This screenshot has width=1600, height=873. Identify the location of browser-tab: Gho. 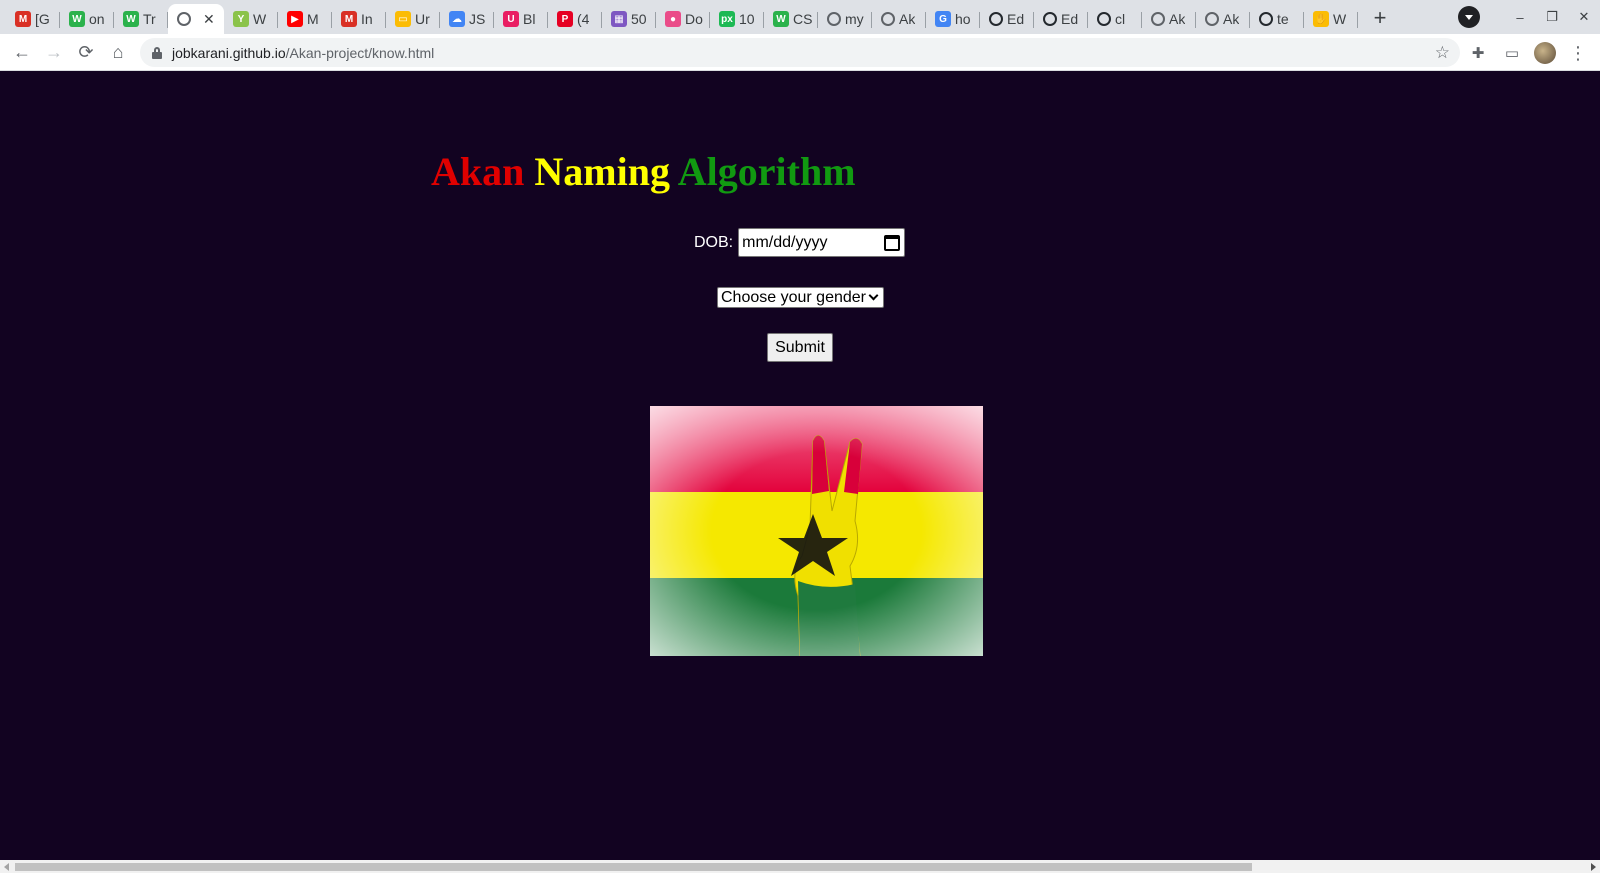
(953, 19).